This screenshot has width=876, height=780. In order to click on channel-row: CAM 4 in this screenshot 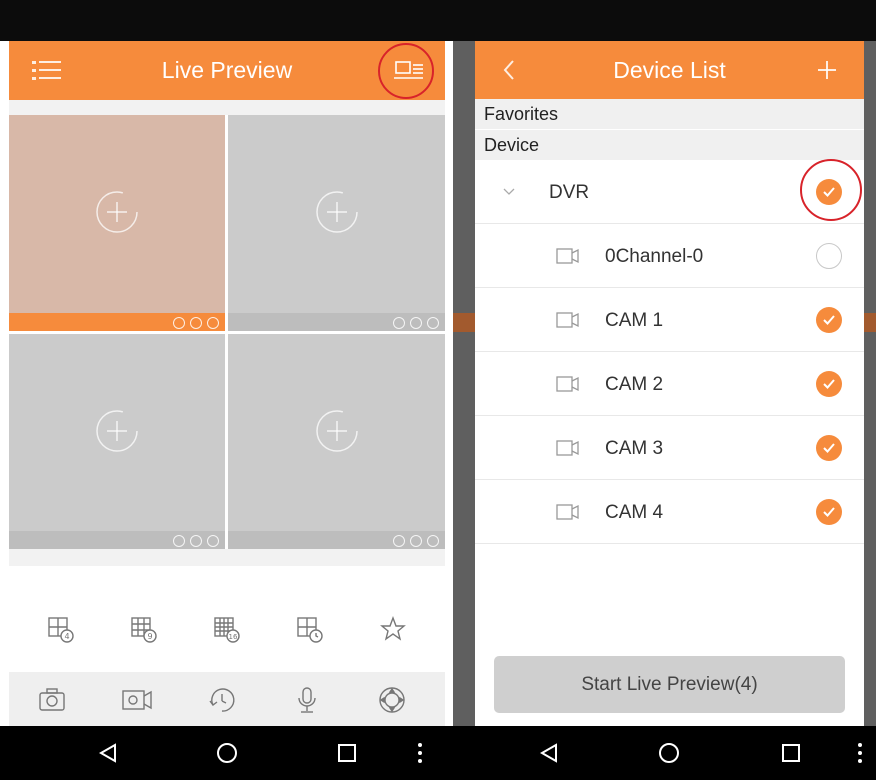, I will do `click(669, 512)`.